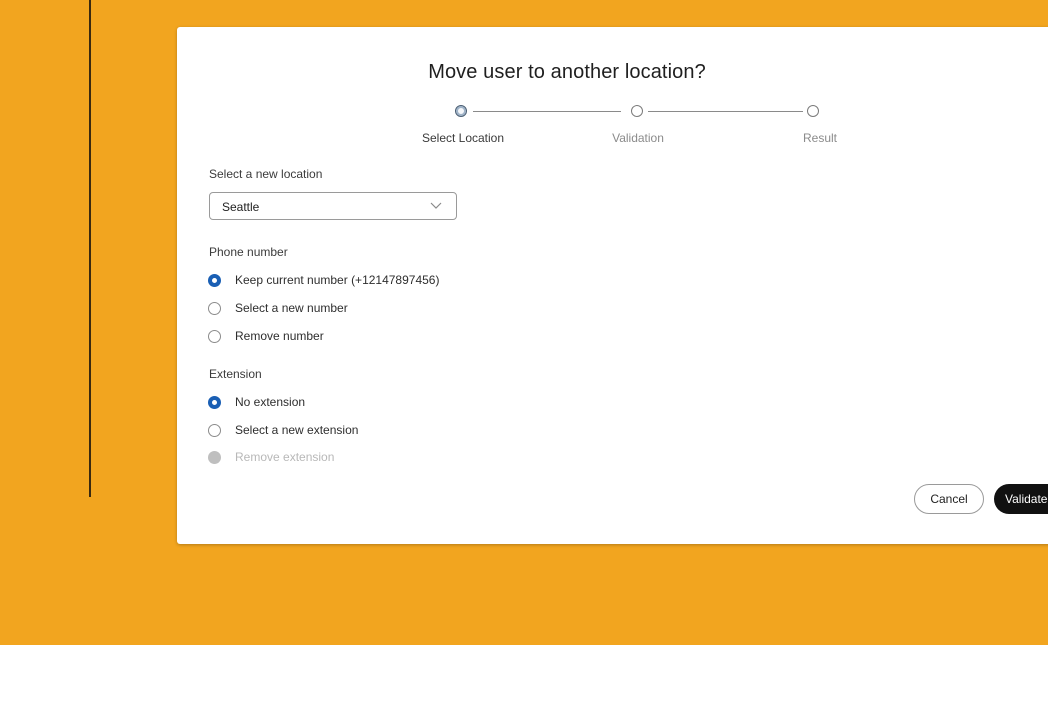 Image resolution: width=1048 pixels, height=710 pixels. Describe the element at coordinates (285, 457) in the screenshot. I see `radio-label: Remove extension` at that location.